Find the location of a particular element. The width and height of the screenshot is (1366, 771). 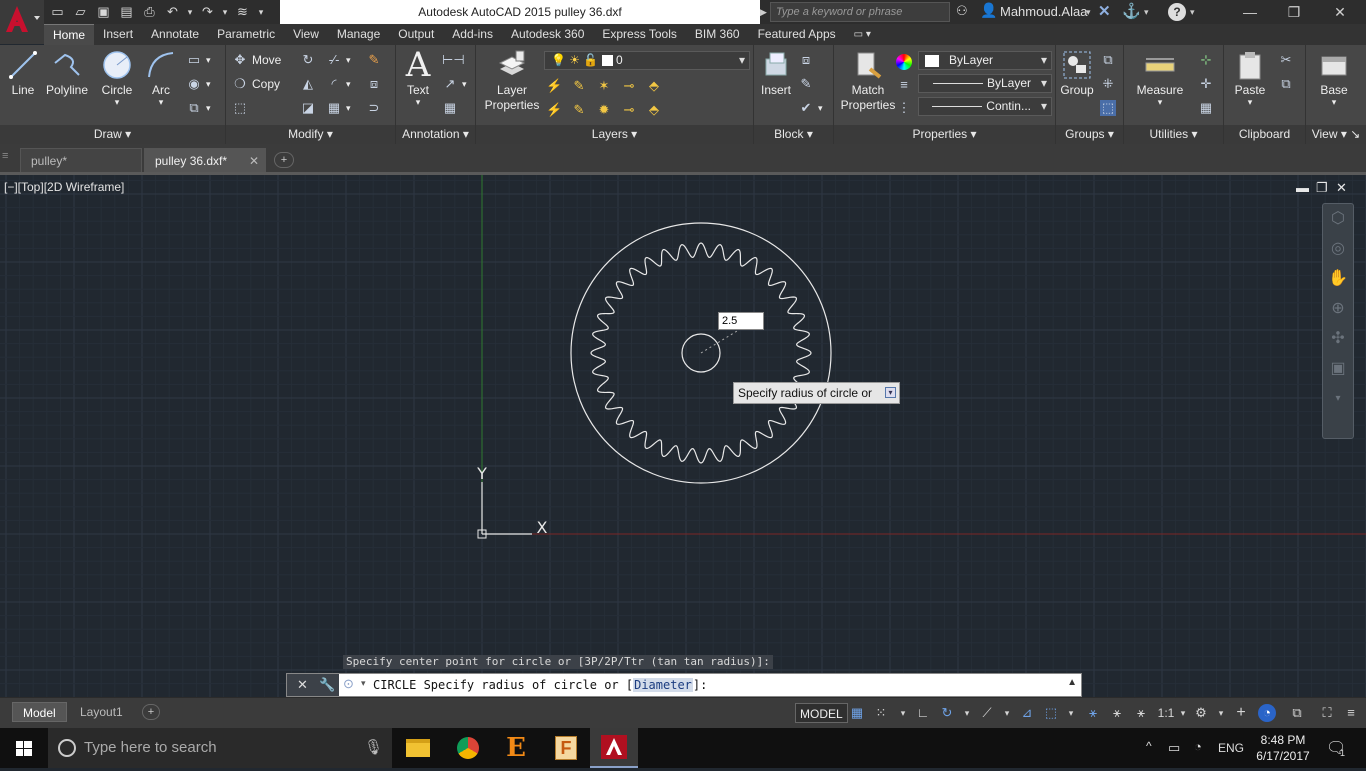

wifi-icon: ◔ is located at coordinates (1198, 746).